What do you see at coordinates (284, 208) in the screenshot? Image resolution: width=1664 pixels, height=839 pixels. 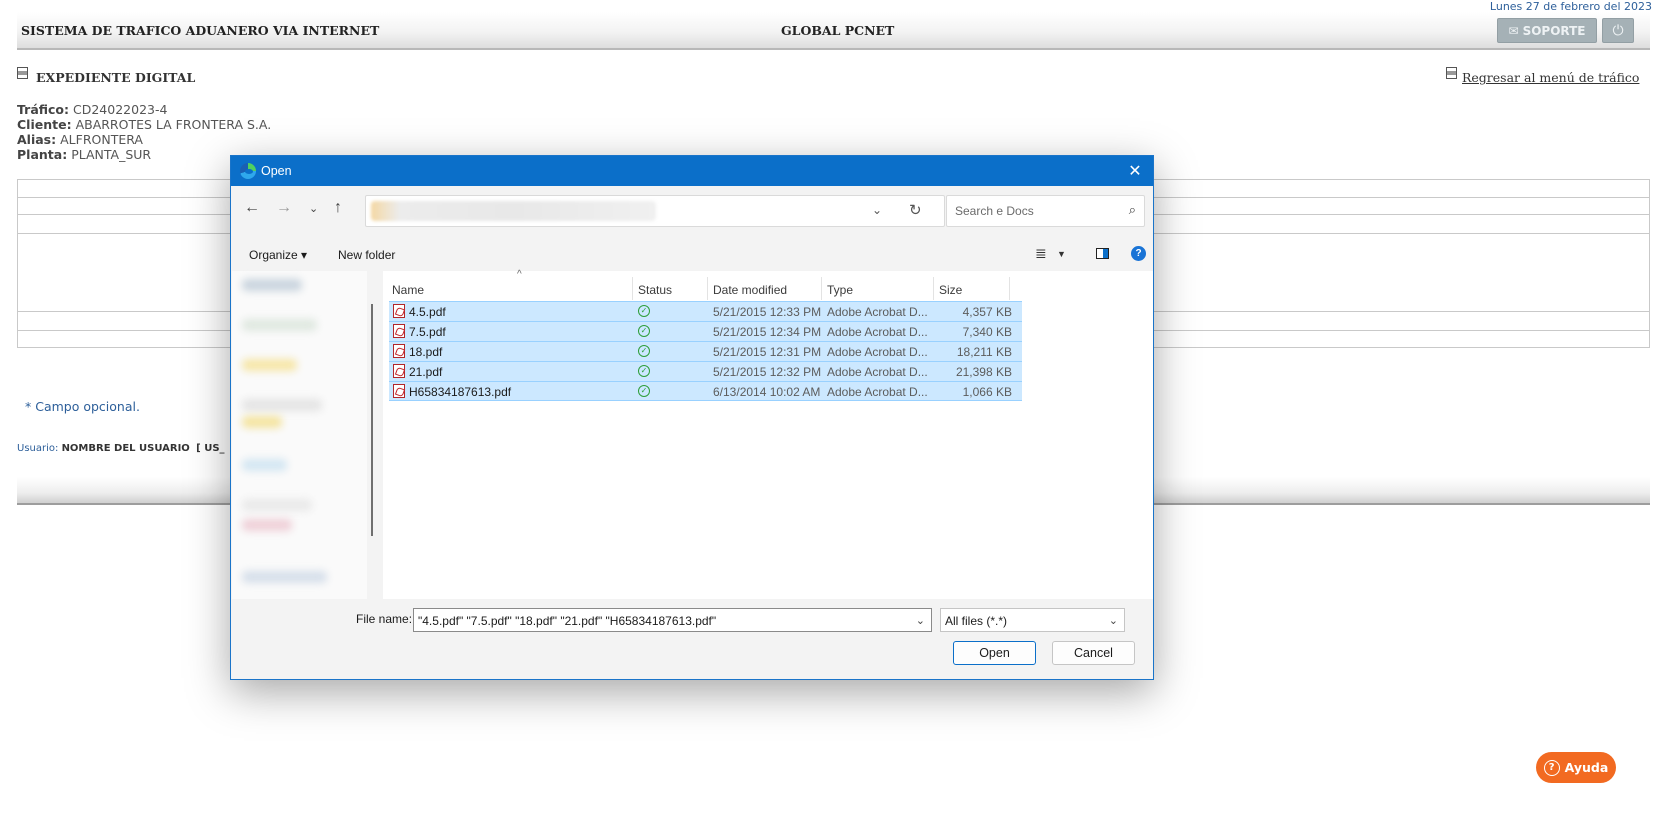 I see `forward-arrow-icon: →` at bounding box center [284, 208].